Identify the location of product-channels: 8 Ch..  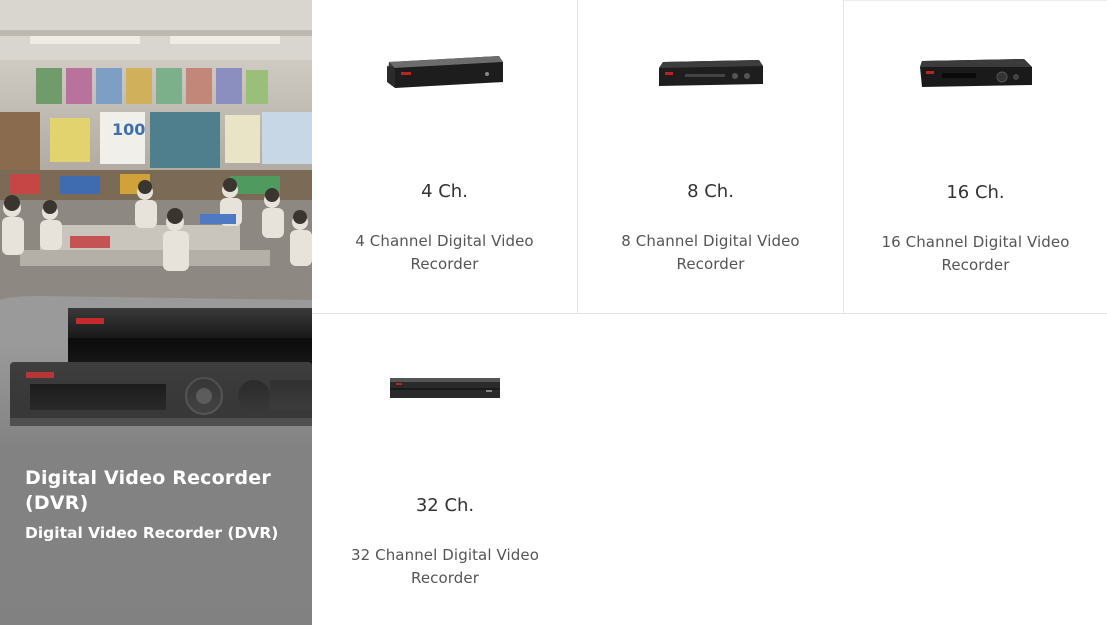
(710, 191).